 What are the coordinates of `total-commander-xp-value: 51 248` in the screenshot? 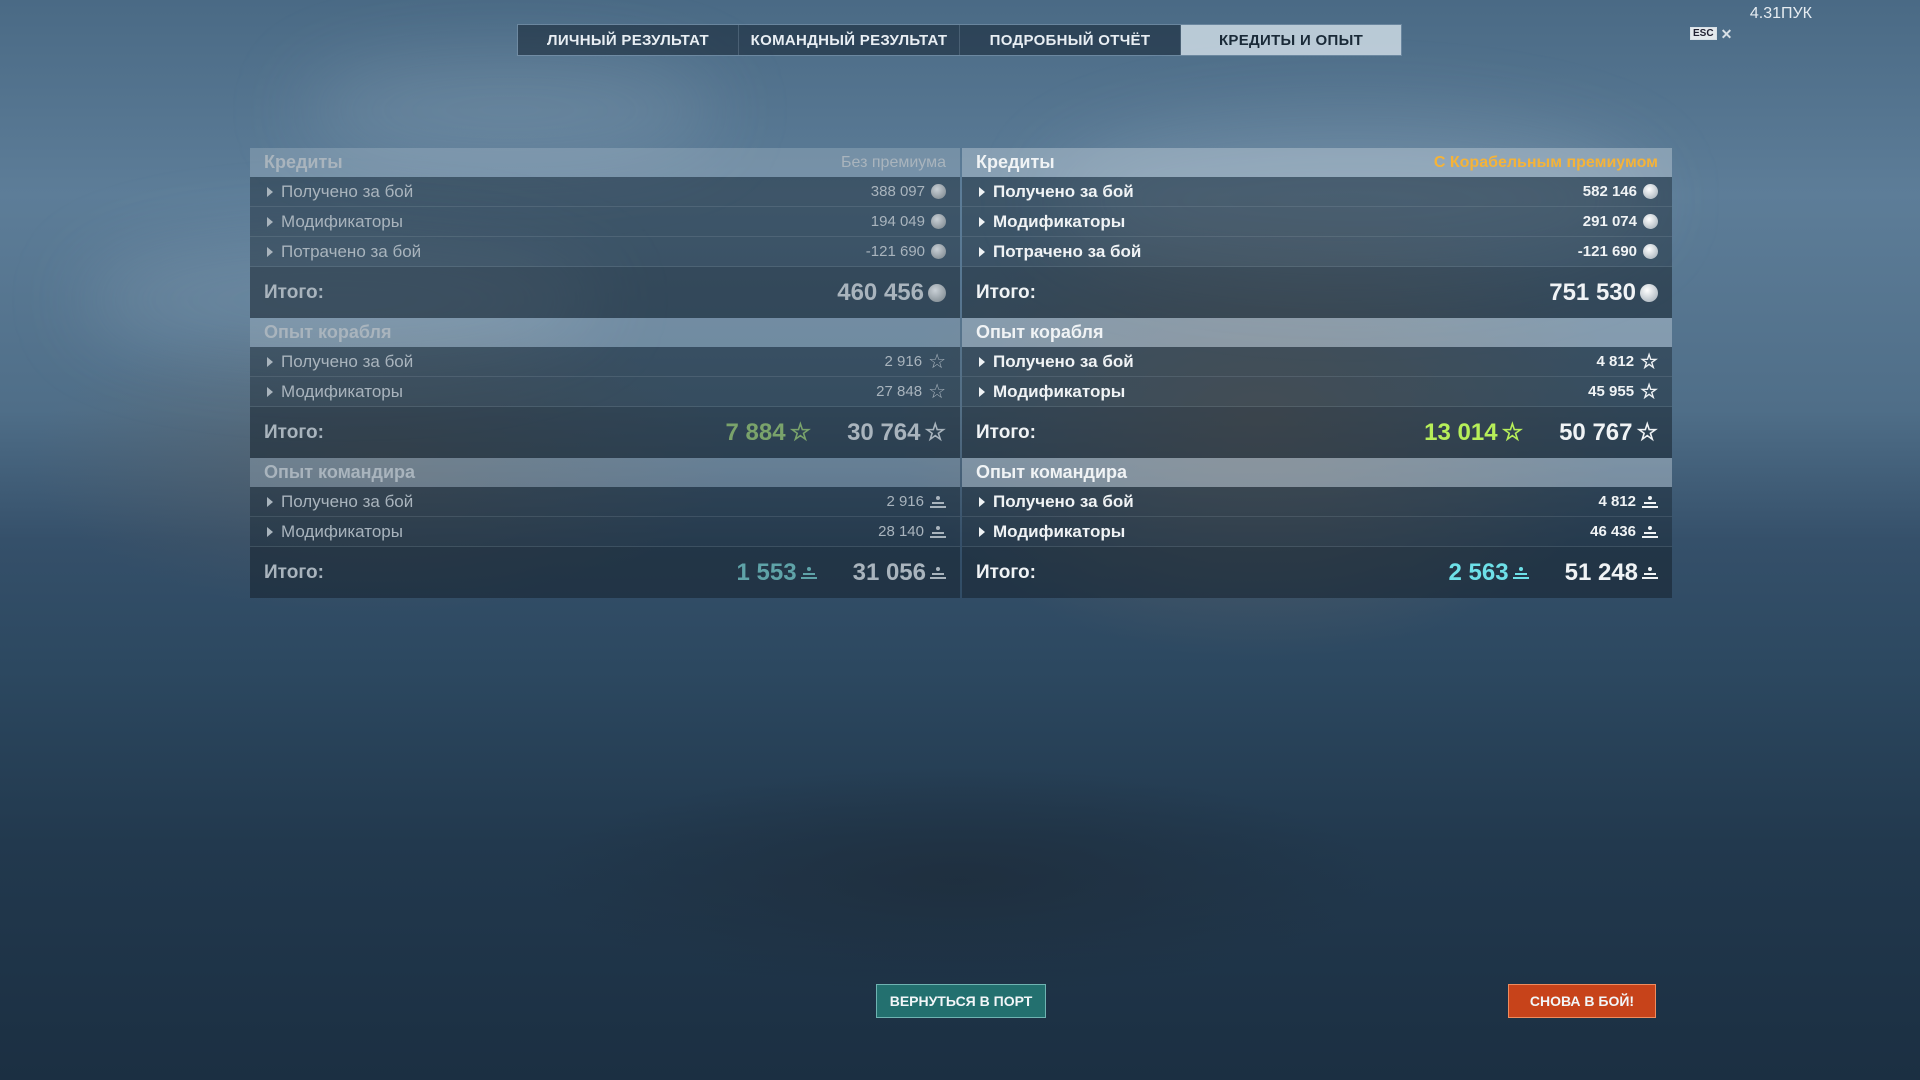 It's located at (1611, 573).